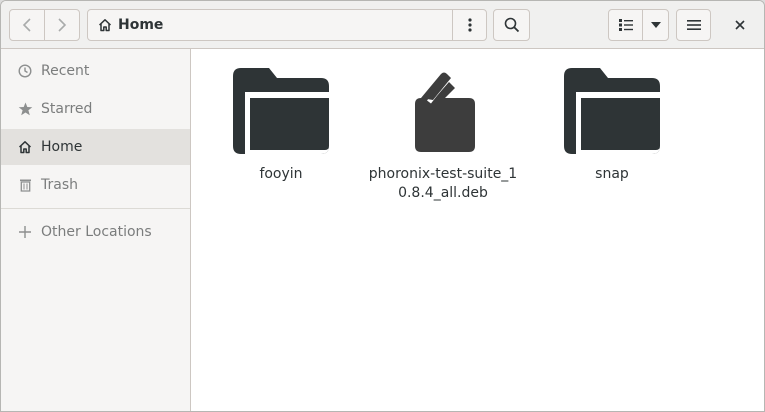 The image size is (765, 412). Describe the element at coordinates (25, 185) in the screenshot. I see `trash-icon` at that location.